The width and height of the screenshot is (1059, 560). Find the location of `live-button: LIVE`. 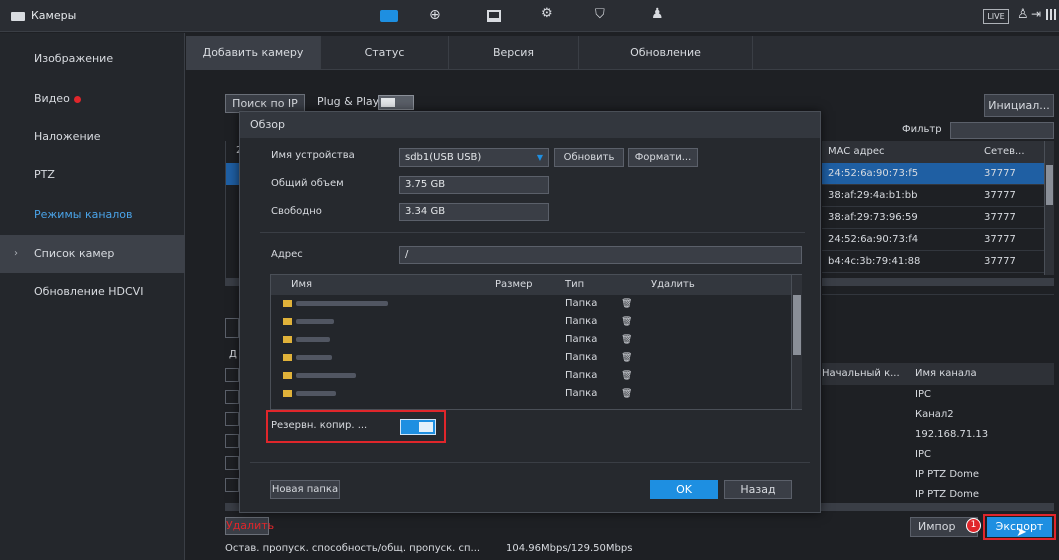

live-button: LIVE is located at coordinates (996, 16).